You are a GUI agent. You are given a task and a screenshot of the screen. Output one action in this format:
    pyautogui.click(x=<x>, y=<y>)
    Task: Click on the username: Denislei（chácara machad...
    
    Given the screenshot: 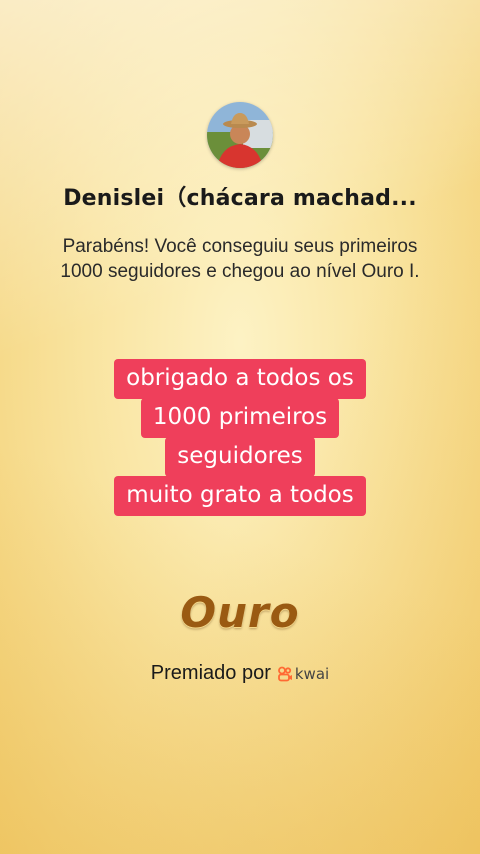 What is the action you would take?
    pyautogui.click(x=240, y=198)
    